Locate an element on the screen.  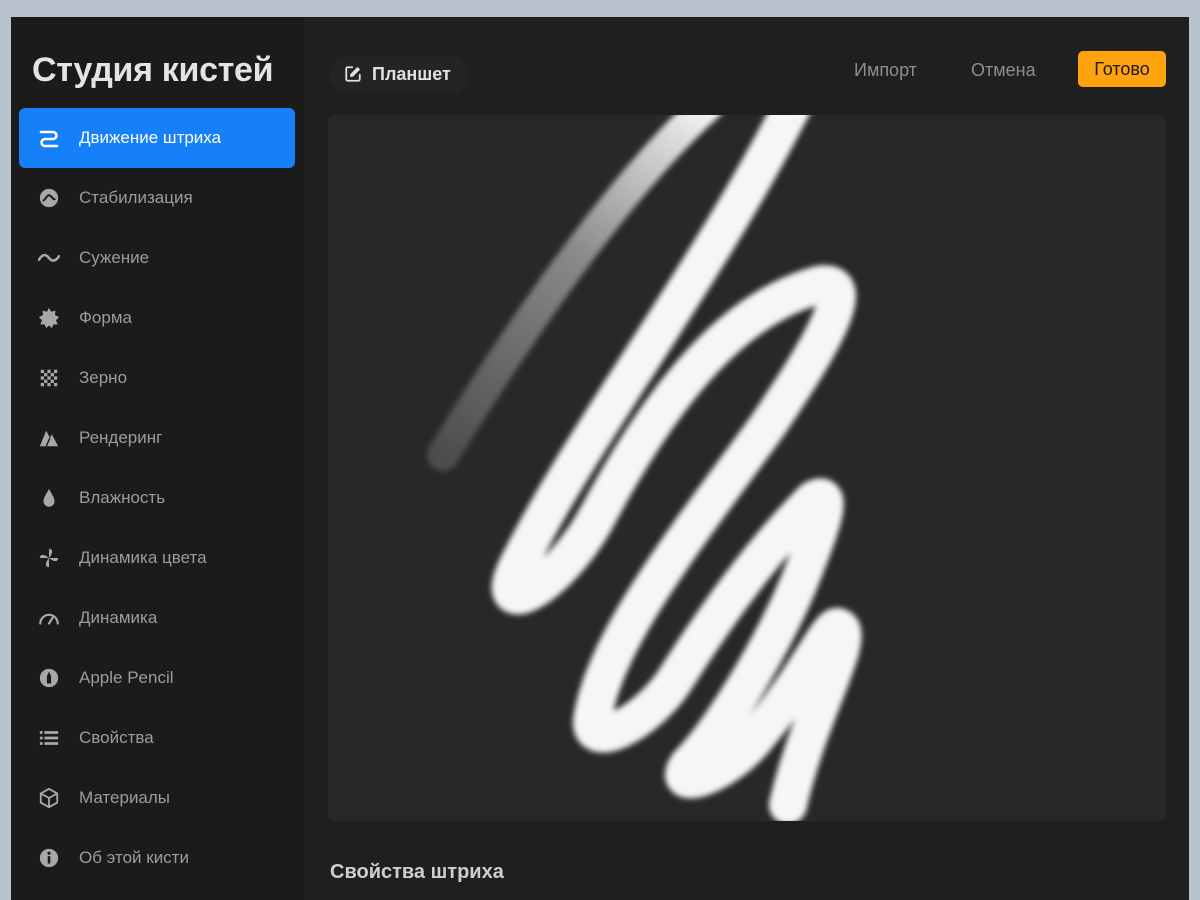
sidebar-item-stroke-path: Движение штриха is located at coordinates (157, 138).